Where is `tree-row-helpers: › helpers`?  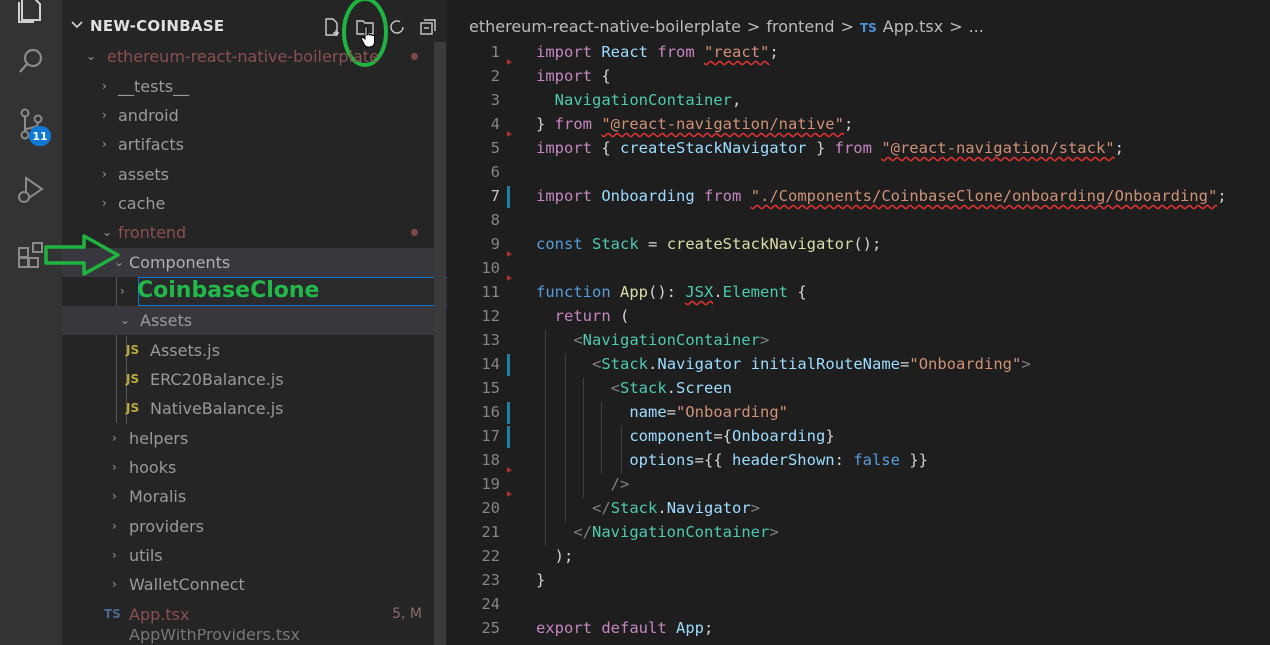 tree-row-helpers: › helpers is located at coordinates (248, 438).